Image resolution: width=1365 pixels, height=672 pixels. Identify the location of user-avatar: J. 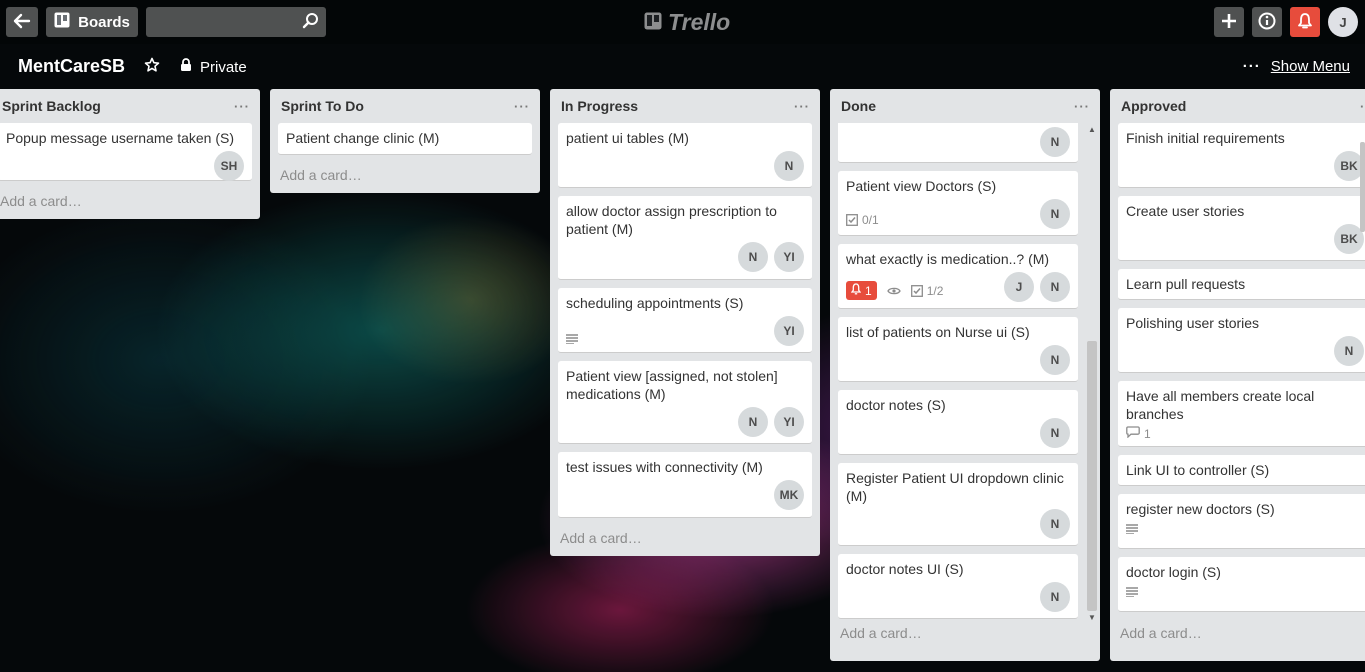
(1343, 22).